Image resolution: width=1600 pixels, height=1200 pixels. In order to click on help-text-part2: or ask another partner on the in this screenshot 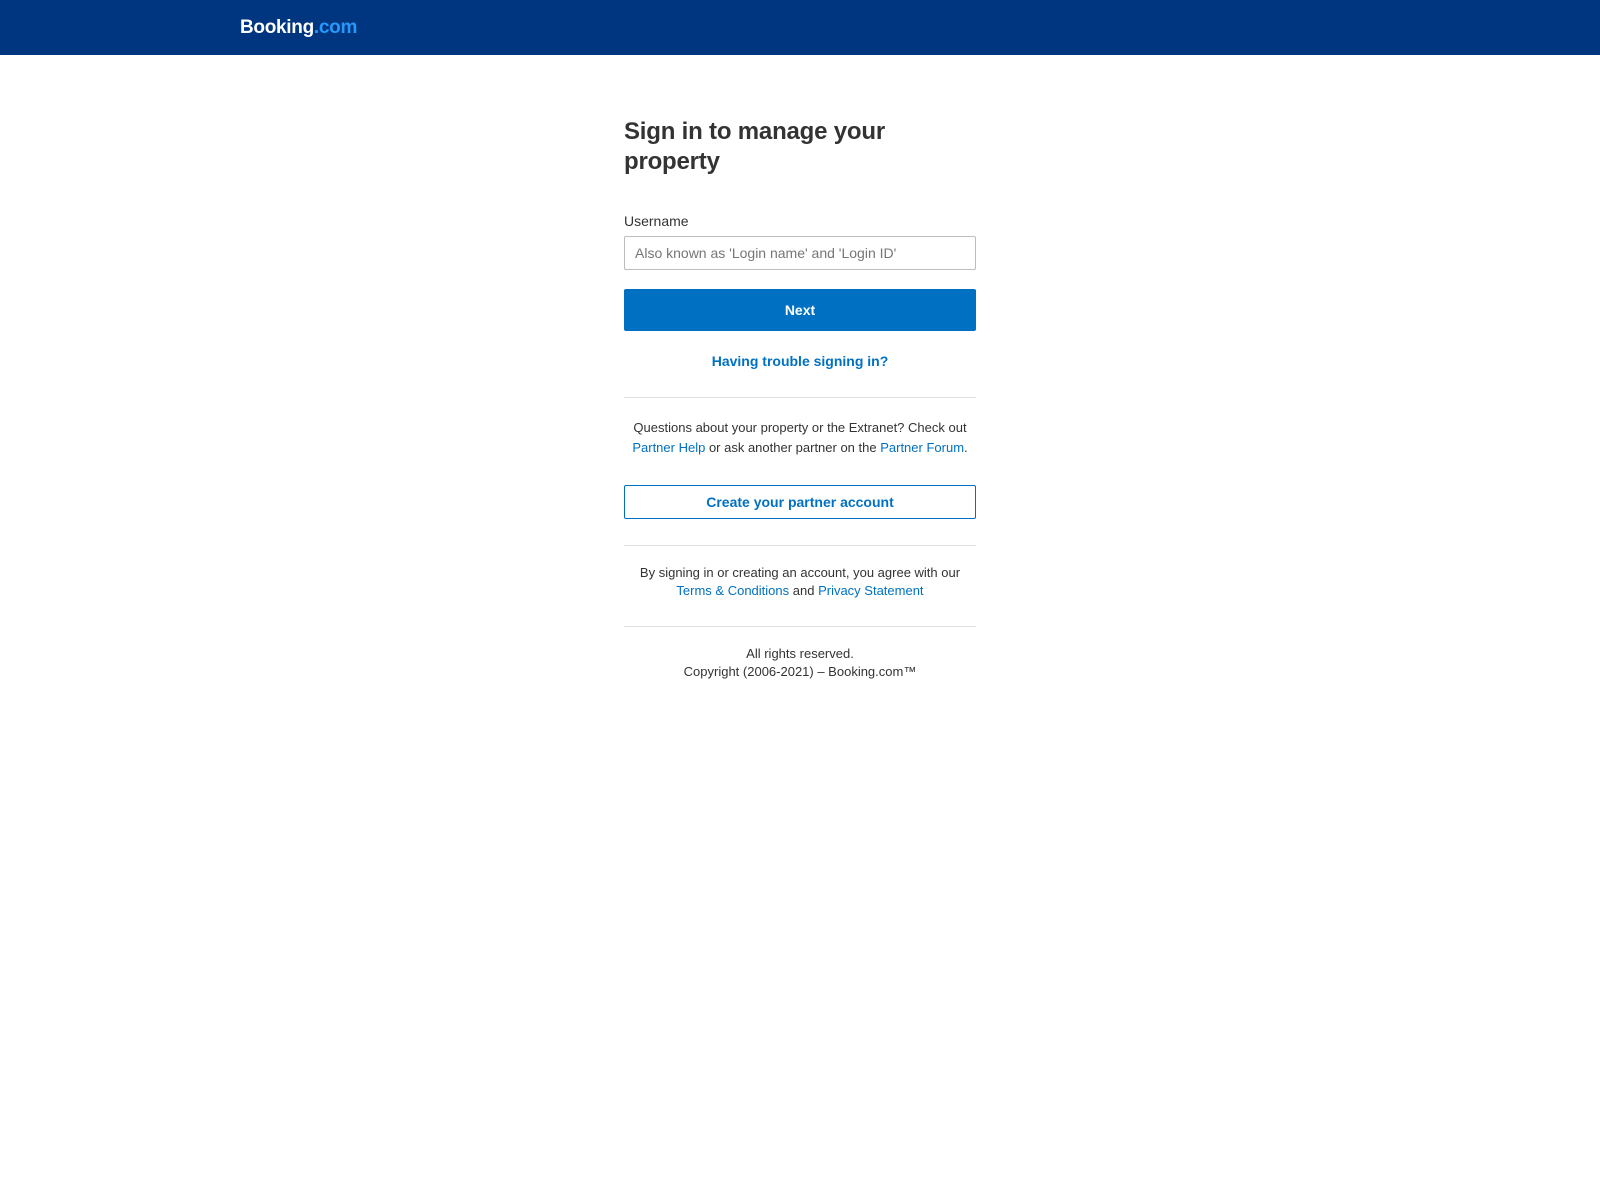, I will do `click(793, 447)`.